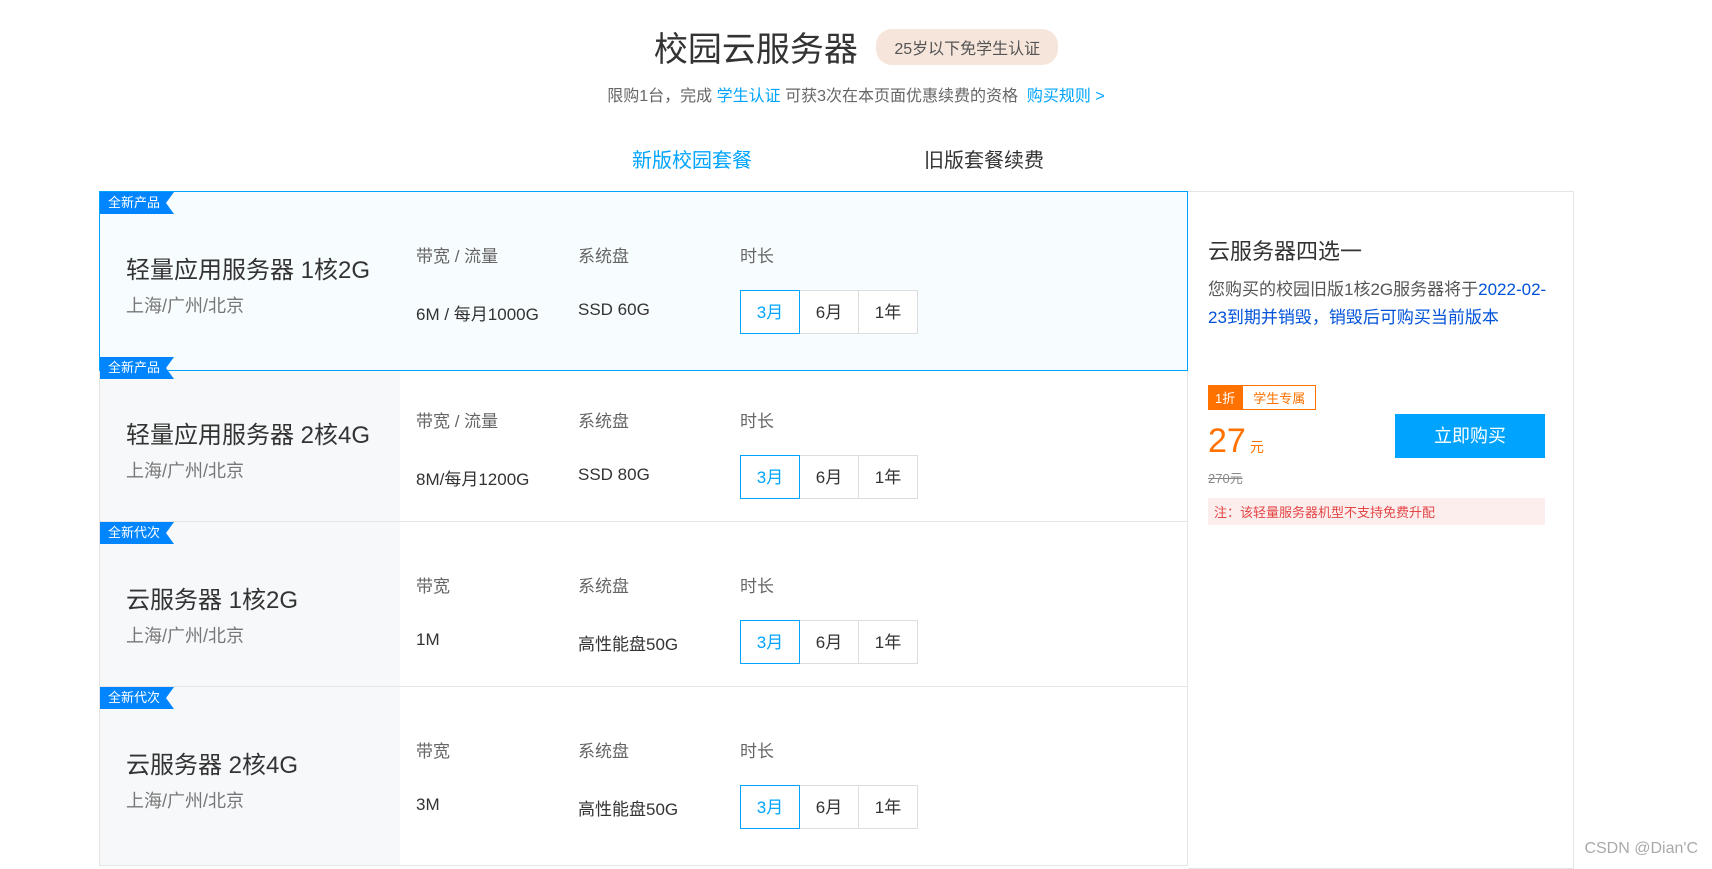 The width and height of the screenshot is (1712, 869). I want to click on plan-name: 云服务器 1核2G, so click(212, 600).